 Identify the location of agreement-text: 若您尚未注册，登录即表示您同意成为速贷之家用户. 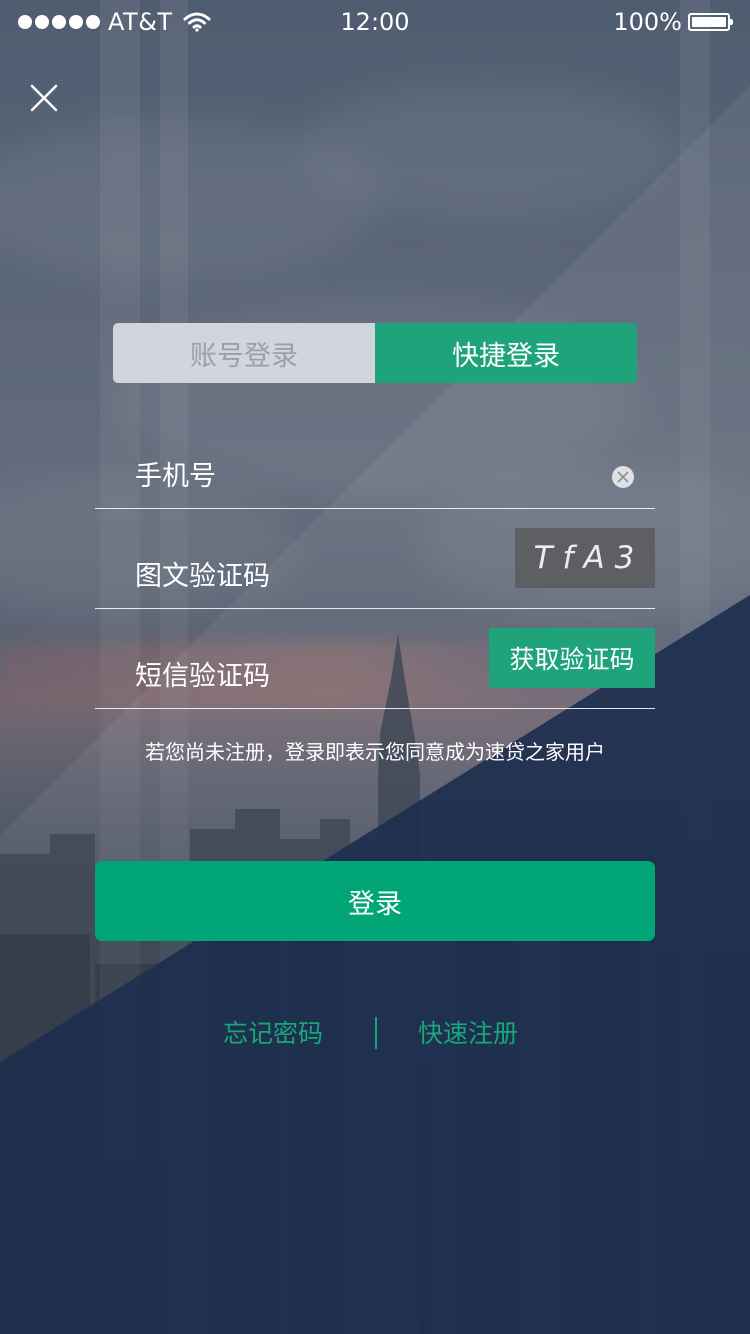
(375, 752).